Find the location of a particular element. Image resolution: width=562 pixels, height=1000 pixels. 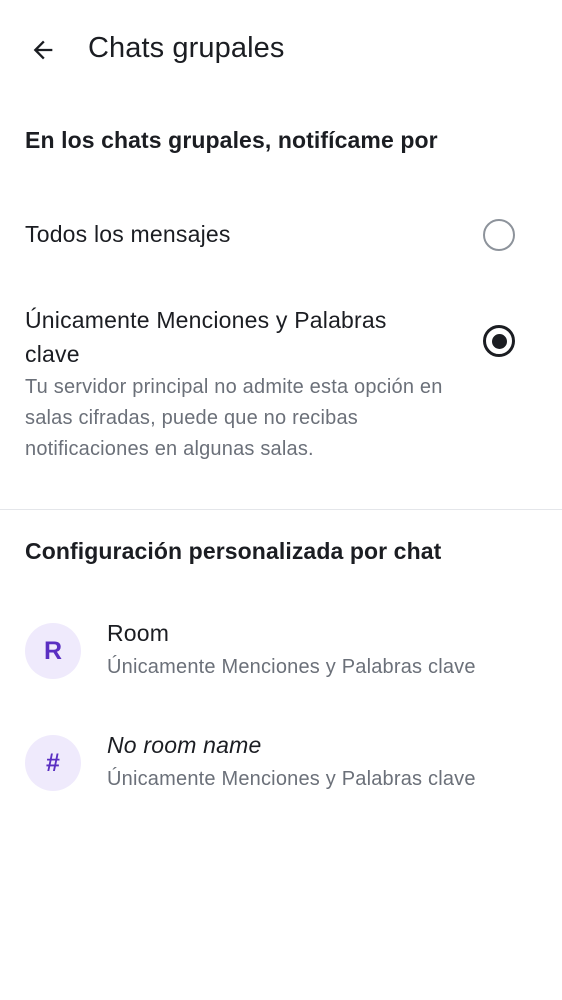

avatar: R is located at coordinates (53, 651).